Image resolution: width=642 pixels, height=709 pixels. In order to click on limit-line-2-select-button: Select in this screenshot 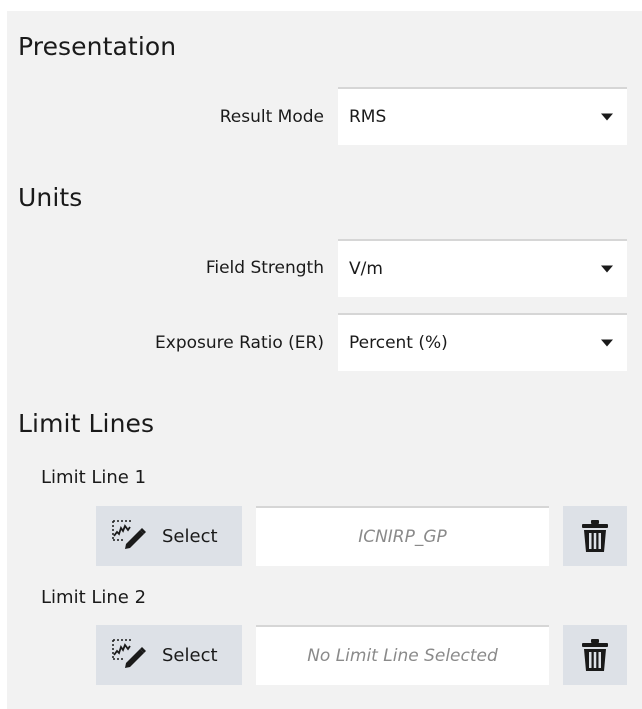, I will do `click(169, 655)`.